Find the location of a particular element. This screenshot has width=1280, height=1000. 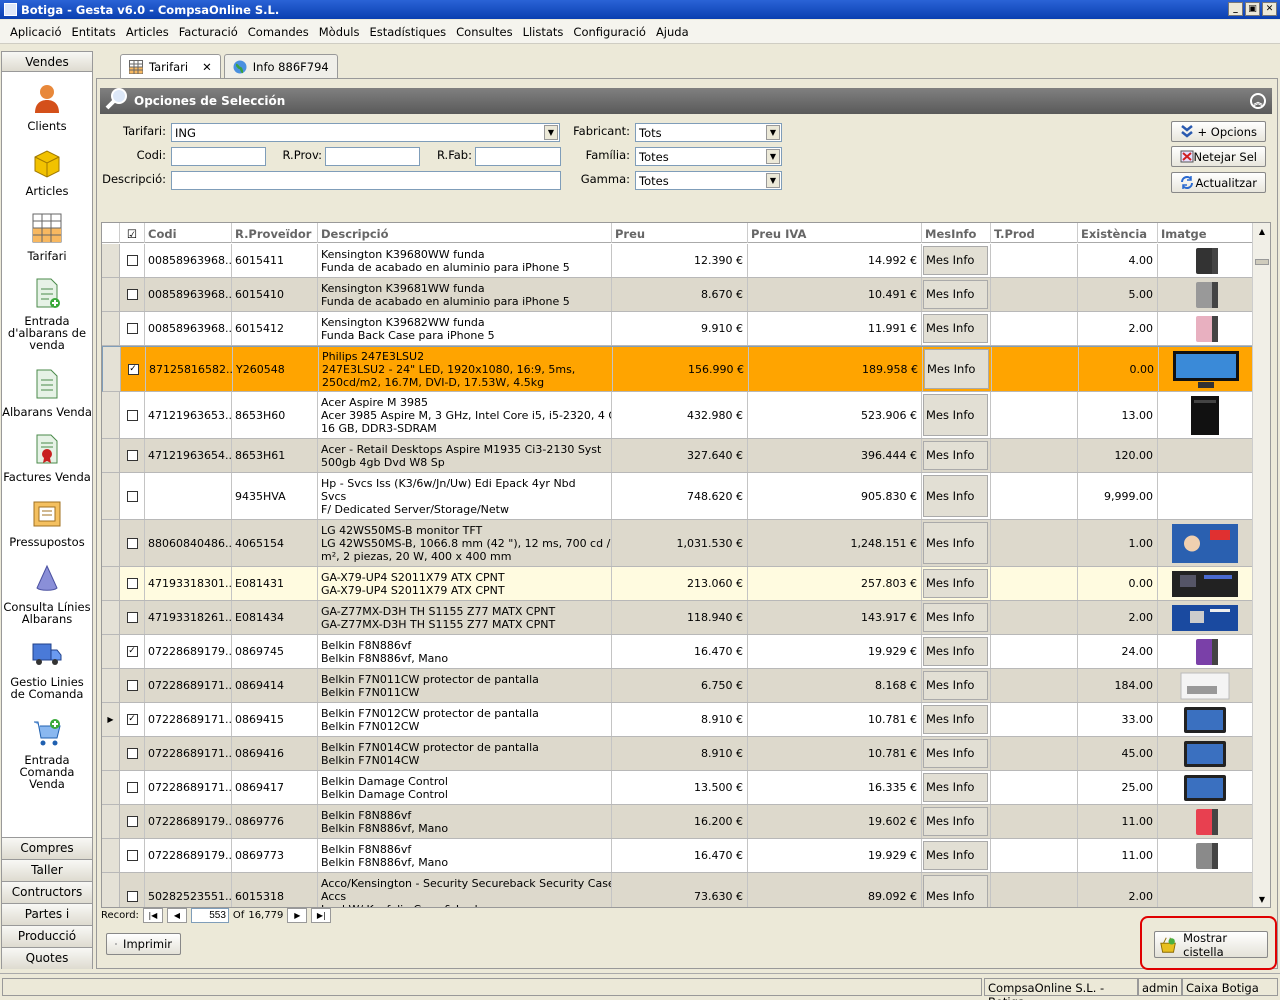

menu-comandes: Comandes is located at coordinates (278, 32).